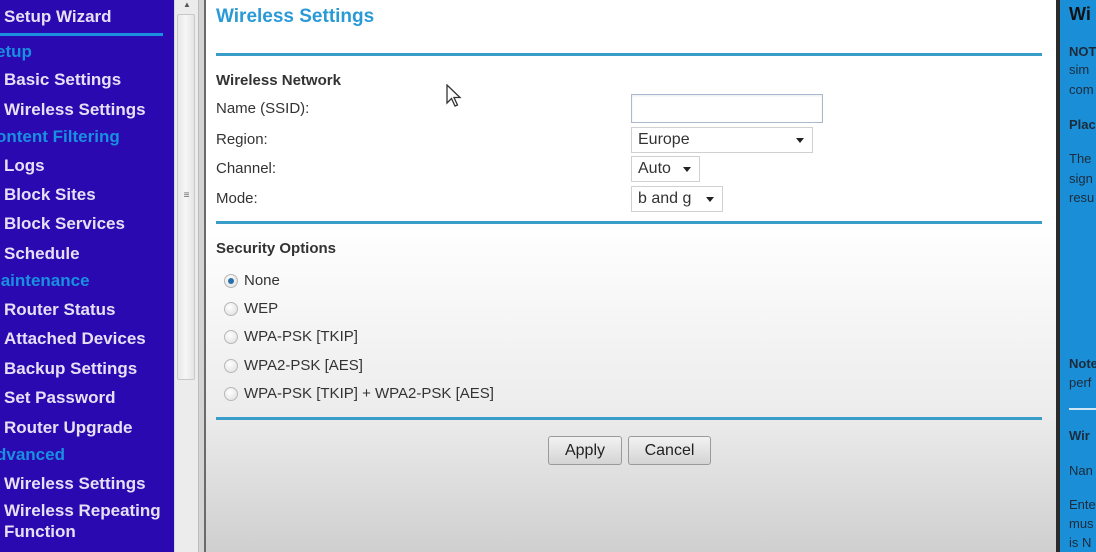 The image size is (1096, 552). I want to click on sidebar-item-setup-wizard: Setup Wizard, so click(58, 17).